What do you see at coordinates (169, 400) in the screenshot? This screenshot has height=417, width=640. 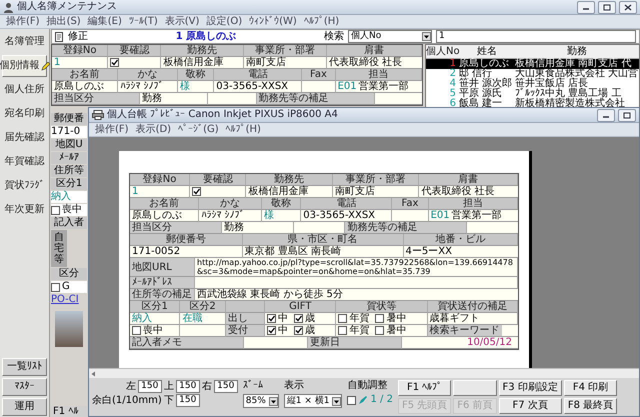 I see `margin-label: 下` at bounding box center [169, 400].